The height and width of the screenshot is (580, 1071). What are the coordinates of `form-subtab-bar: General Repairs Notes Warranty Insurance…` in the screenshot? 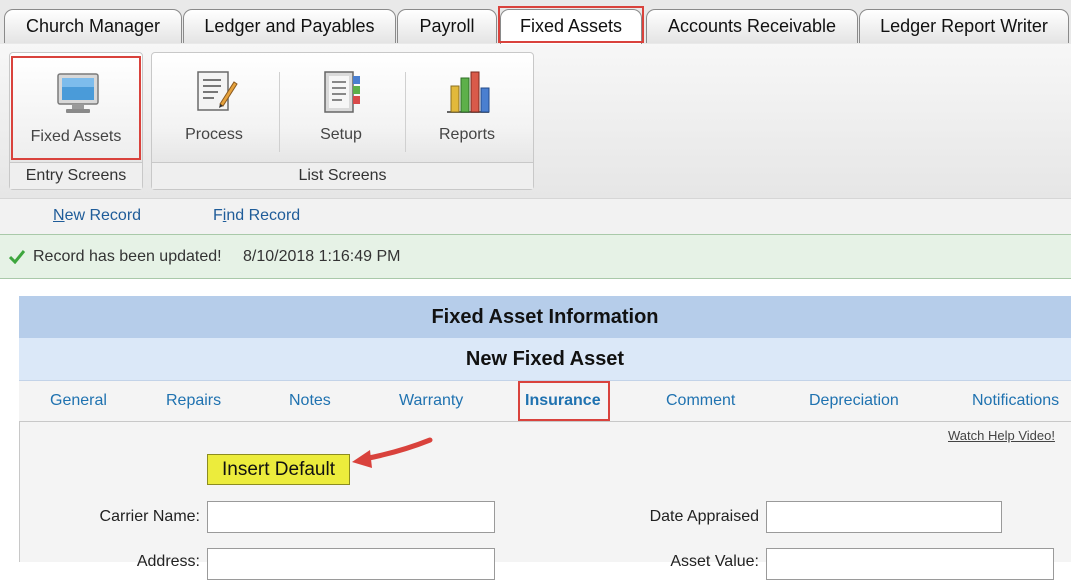 It's located at (545, 401).